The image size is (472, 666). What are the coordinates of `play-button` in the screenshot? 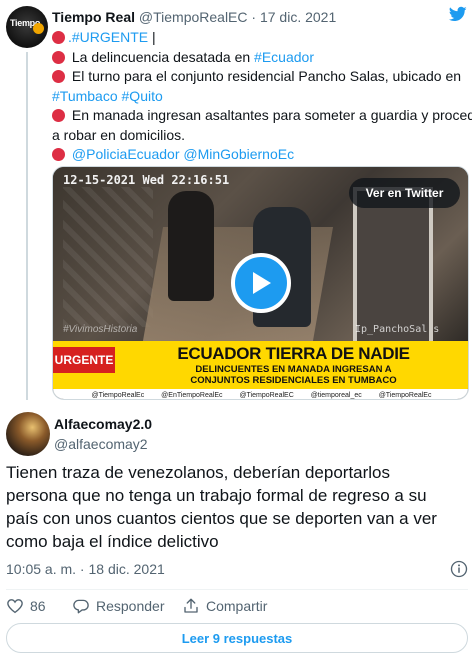 It's located at (261, 283).